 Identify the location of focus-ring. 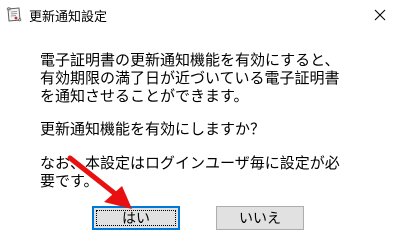
(136, 218).